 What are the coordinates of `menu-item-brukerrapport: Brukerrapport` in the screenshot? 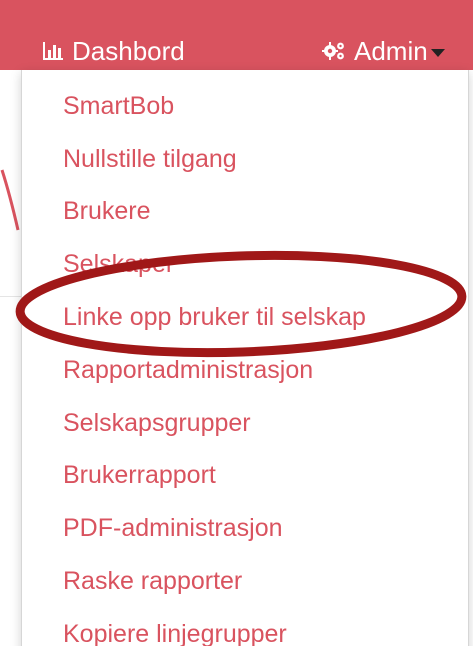 It's located at (245, 476).